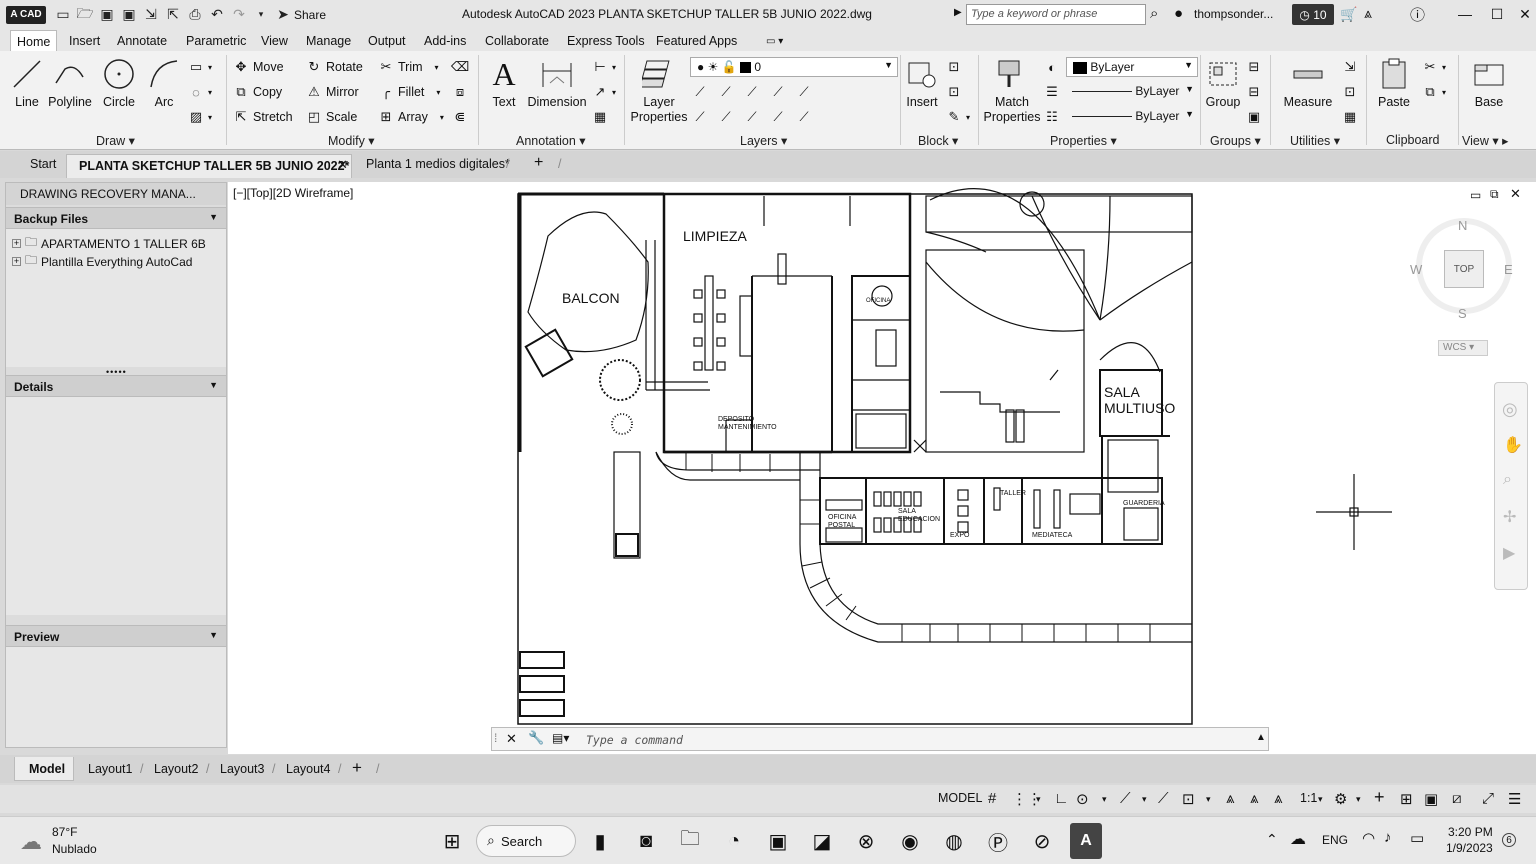 The width and height of the screenshot is (1536, 864). Describe the element at coordinates (1012, 91) in the screenshot. I see `match-properties-button: Match Properties` at that location.